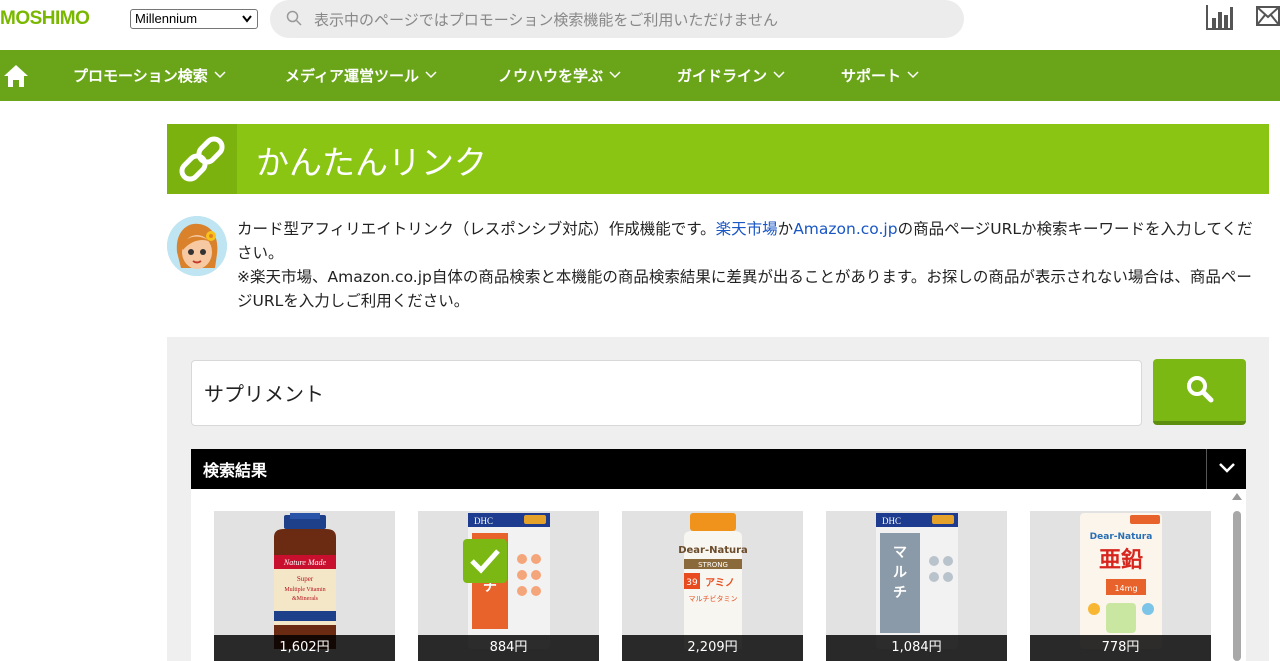 Image resolution: width=1280 pixels, height=661 pixels. I want to click on product-image: Dear-Natura STRONG 39 アミノ マルチビタミン, so click(713, 581).